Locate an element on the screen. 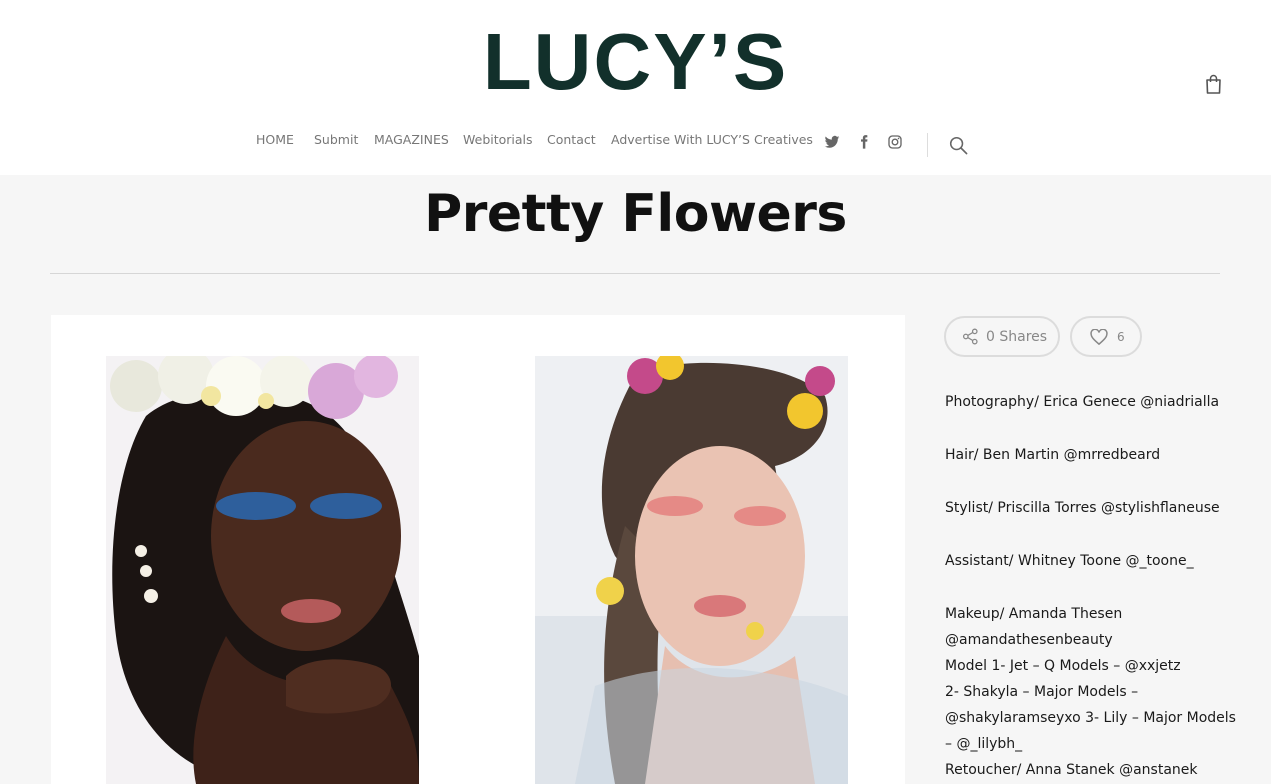 This screenshot has width=1271, height=784. nav-item-submit: Submit is located at coordinates (336, 139).